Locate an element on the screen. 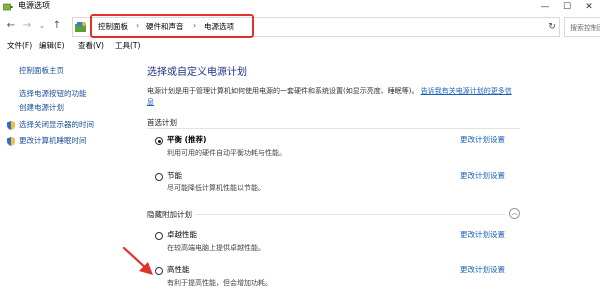 This screenshot has height=306, width=600. plan-ultimate-name: 卓越性能 is located at coordinates (182, 234).